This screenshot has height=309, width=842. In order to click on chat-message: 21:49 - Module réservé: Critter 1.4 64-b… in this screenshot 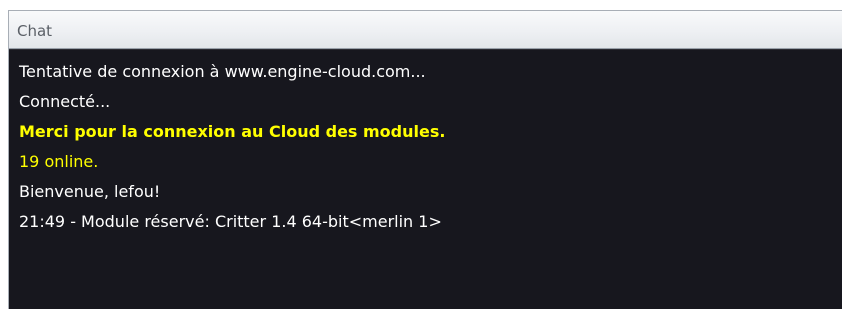, I will do `click(230, 221)`.